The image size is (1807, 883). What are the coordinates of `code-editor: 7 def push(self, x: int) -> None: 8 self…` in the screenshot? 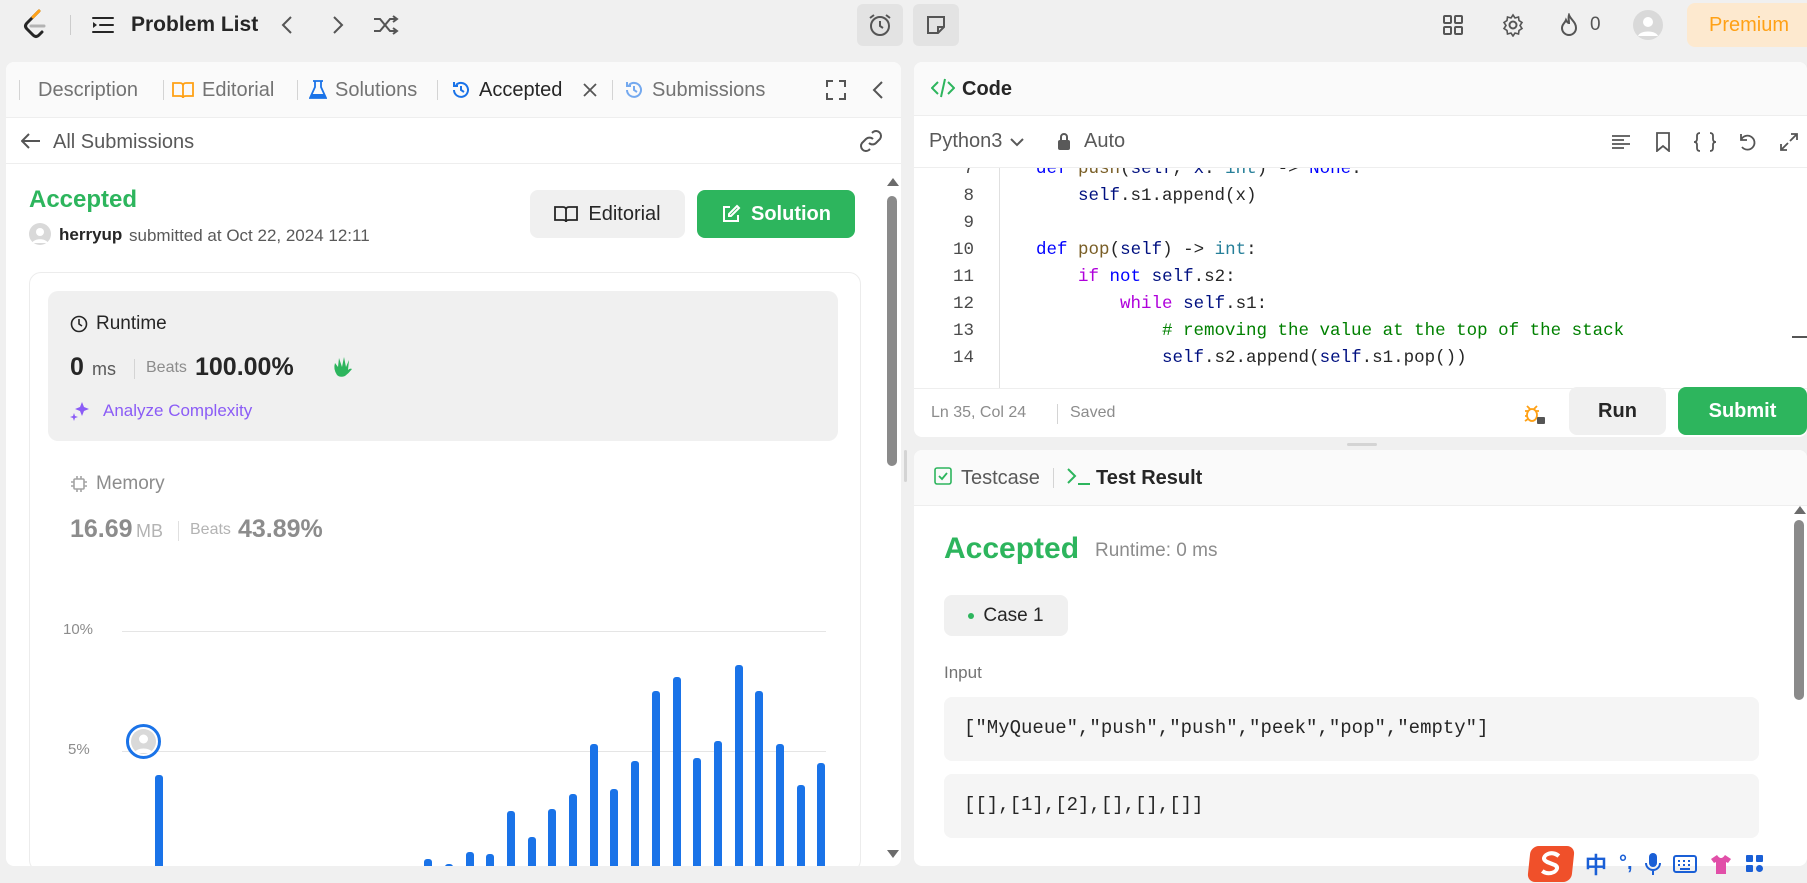 It's located at (1360, 278).